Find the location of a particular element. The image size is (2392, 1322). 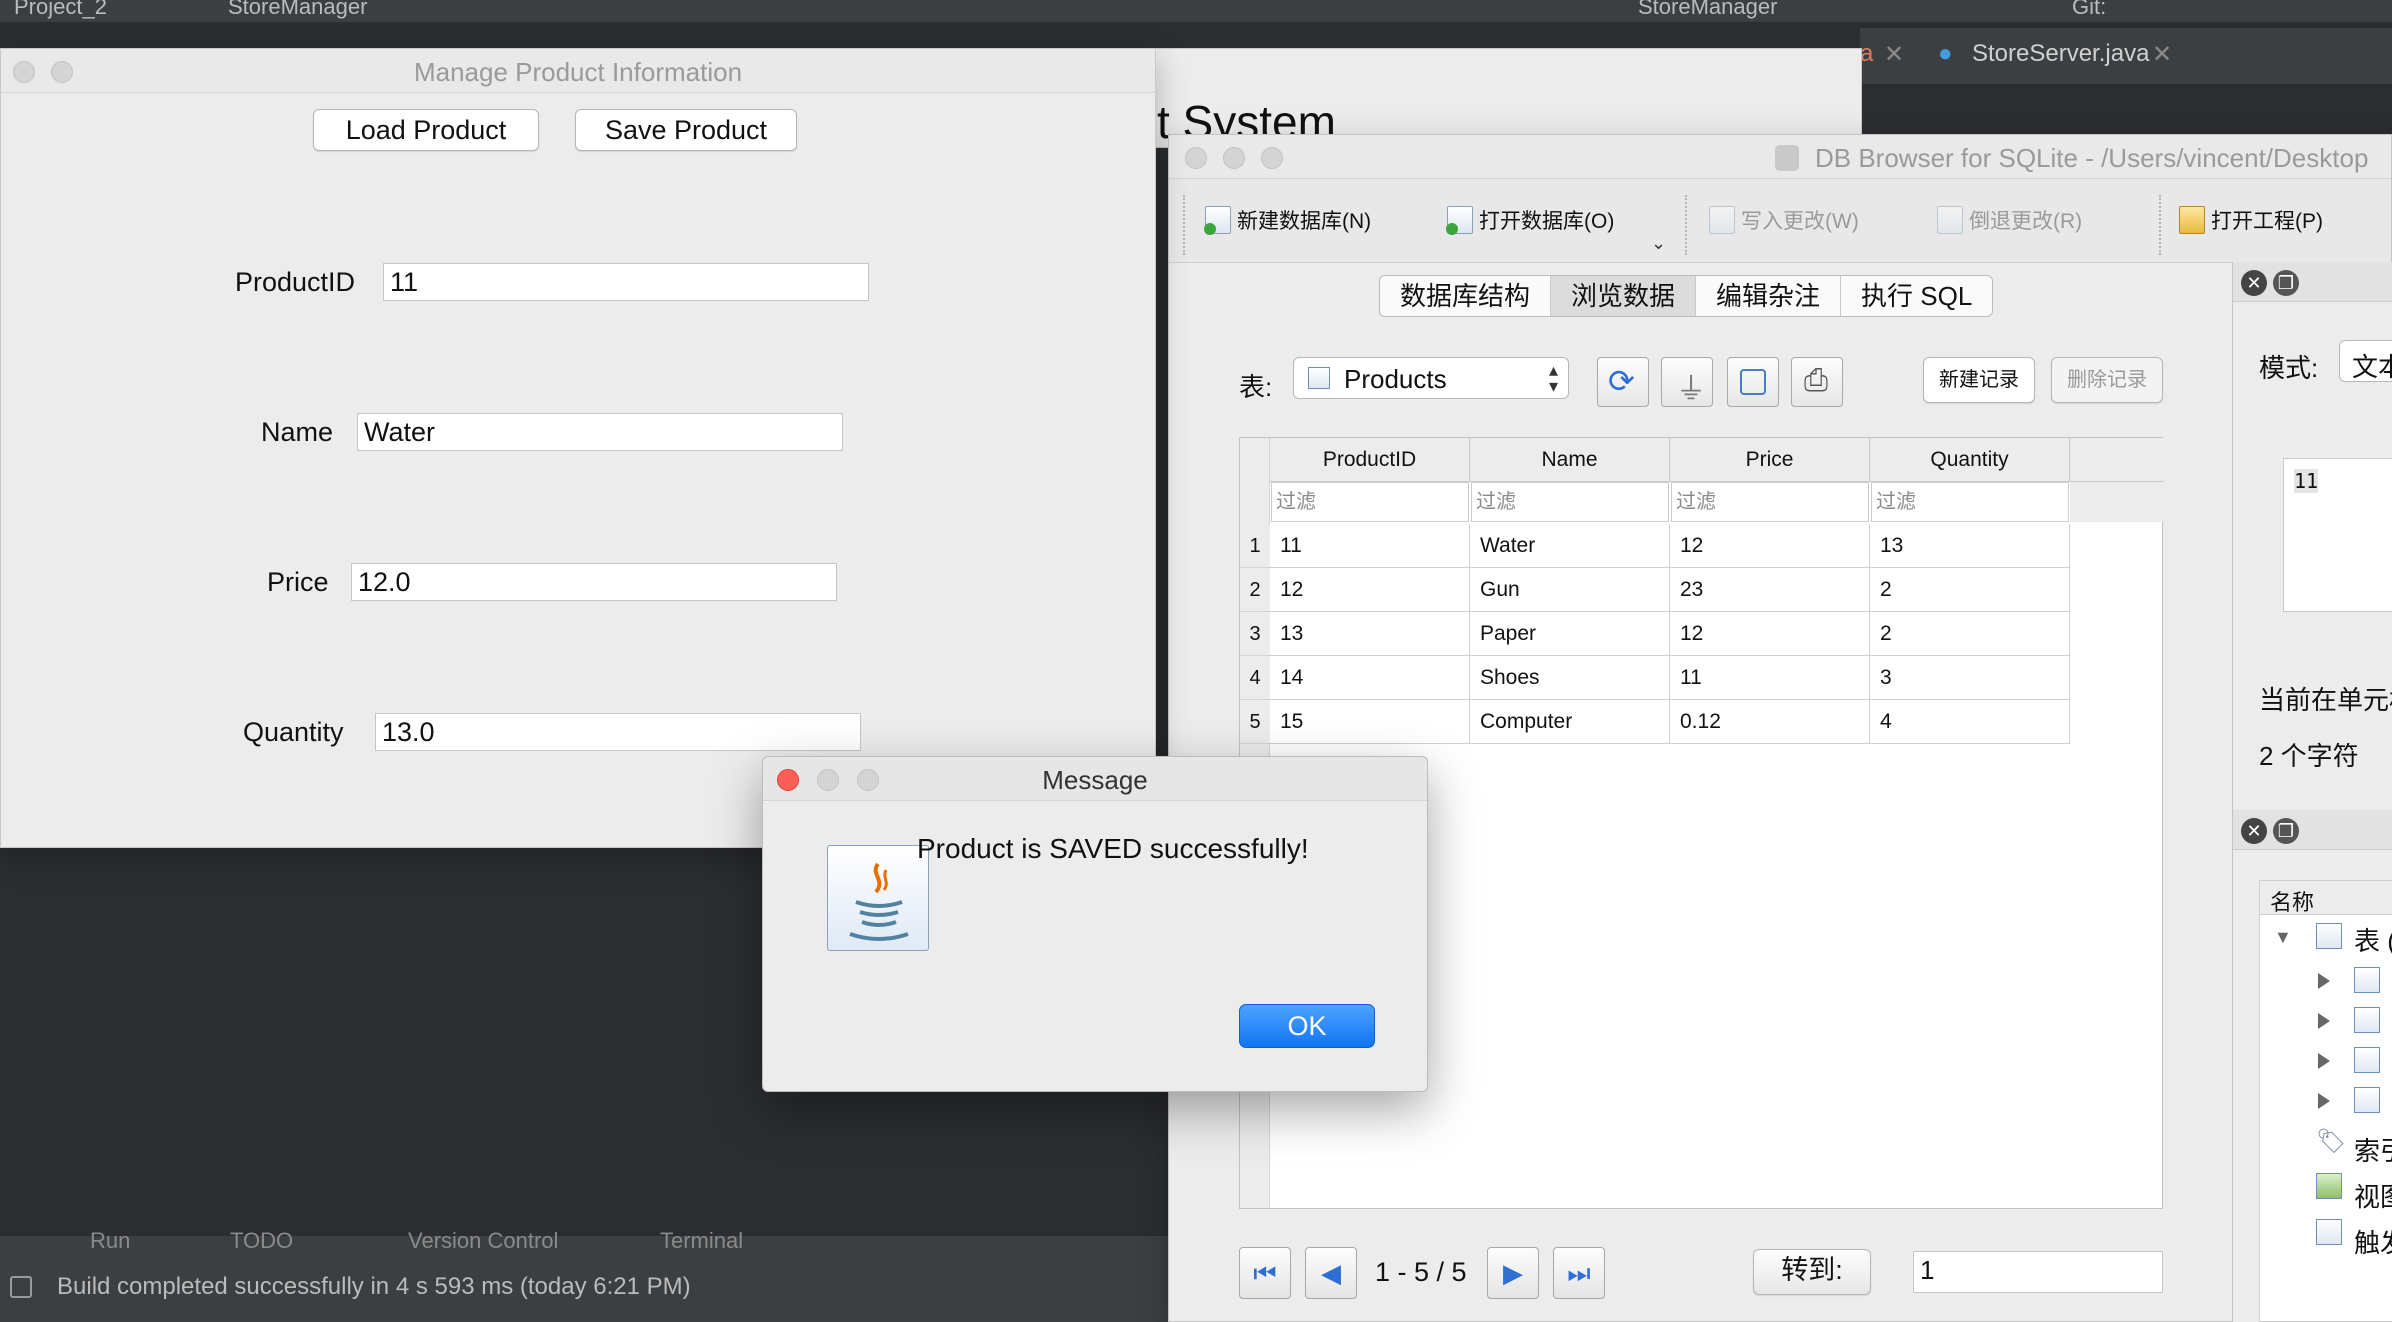

table-row: 1 11 Water 12 13 is located at coordinates (1655, 546).